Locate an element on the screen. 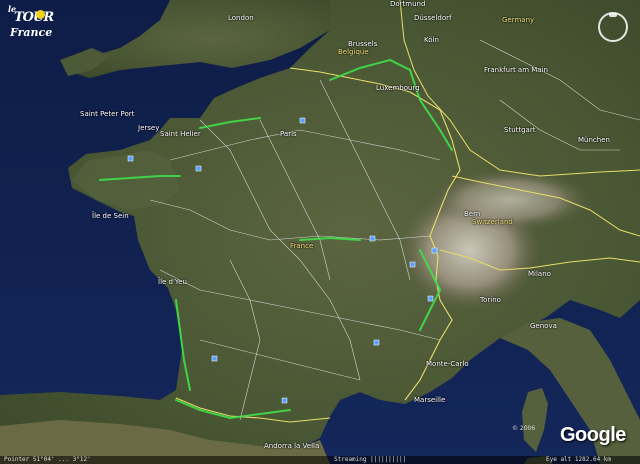 The width and height of the screenshot is (640, 464). label-monte-carlo: Monte-Carlo is located at coordinates (447, 364).